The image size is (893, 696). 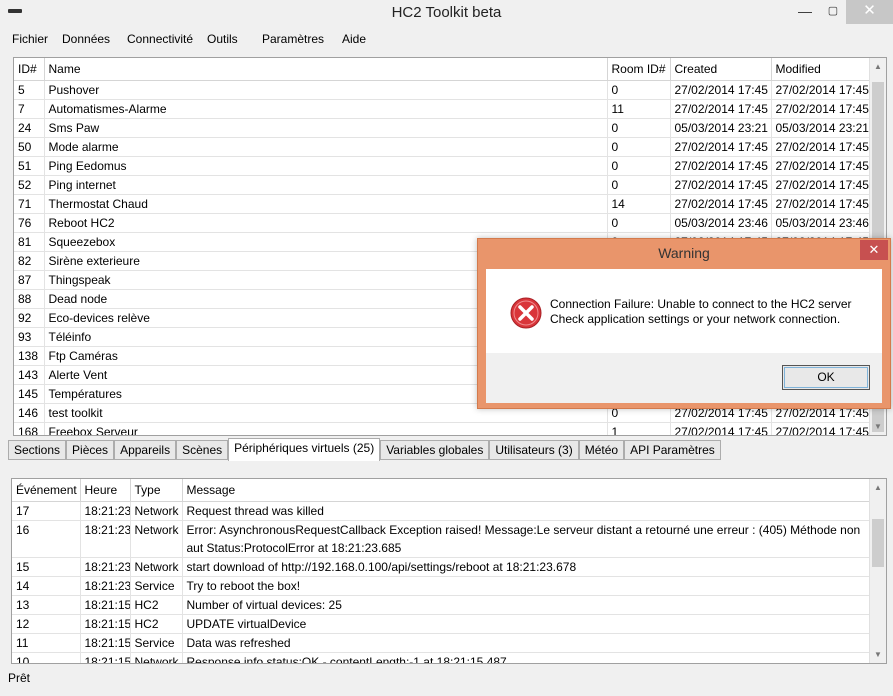 What do you see at coordinates (29, 242) in the screenshot?
I see `table-cell: 81` at bounding box center [29, 242].